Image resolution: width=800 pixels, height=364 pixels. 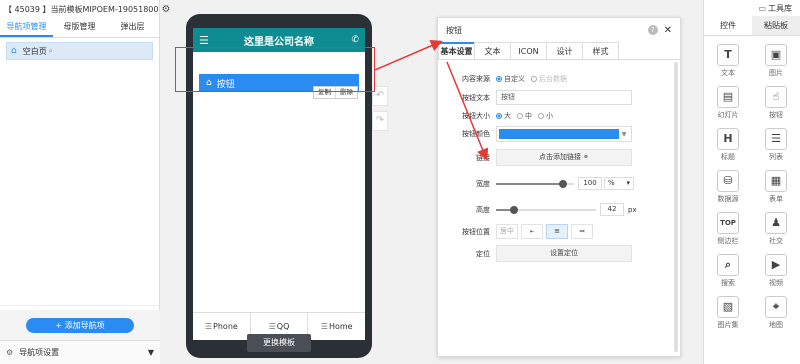 I want to click on tab-master-management: 母版管理, so click(x=79, y=27).